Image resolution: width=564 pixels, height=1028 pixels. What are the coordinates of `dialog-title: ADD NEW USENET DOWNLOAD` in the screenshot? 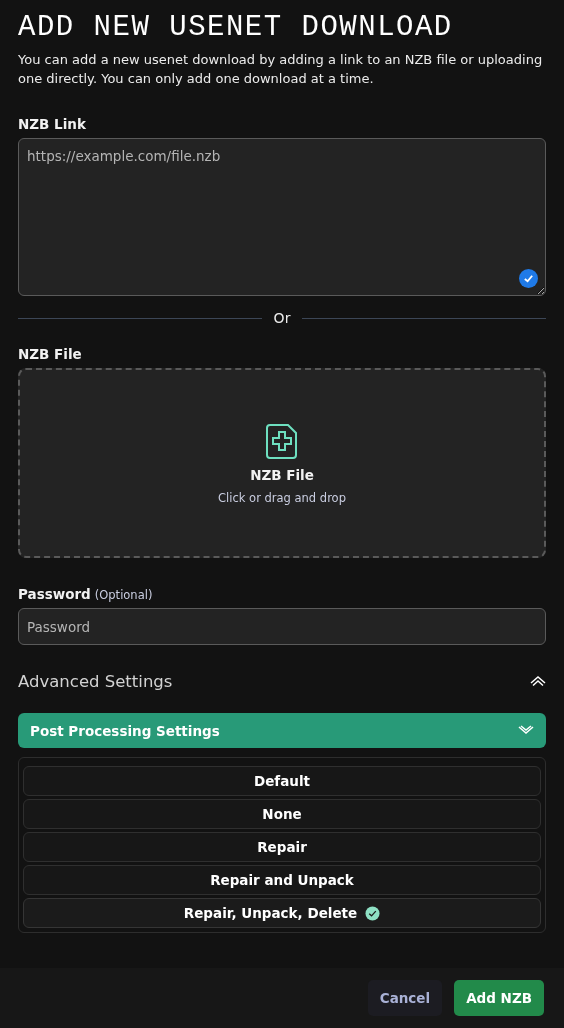 It's located at (235, 28).